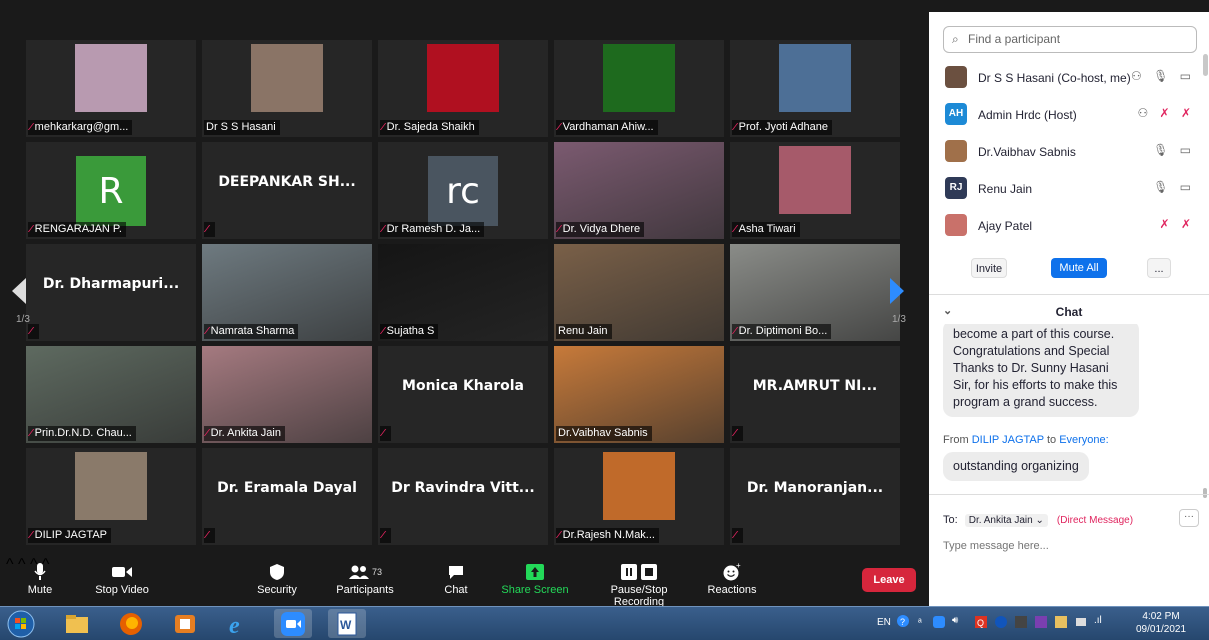  Describe the element at coordinates (1068, 546) in the screenshot. I see `chat-message-input` at that location.